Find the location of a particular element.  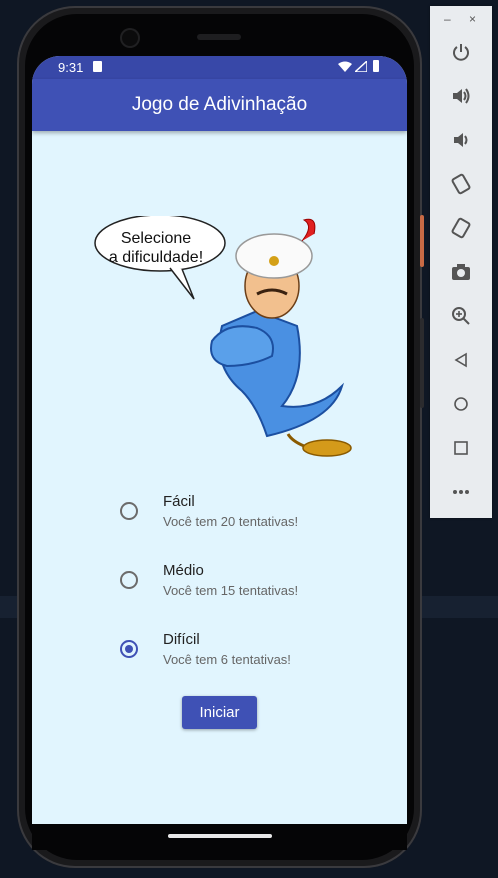

radio-medio is located at coordinates (129, 580).